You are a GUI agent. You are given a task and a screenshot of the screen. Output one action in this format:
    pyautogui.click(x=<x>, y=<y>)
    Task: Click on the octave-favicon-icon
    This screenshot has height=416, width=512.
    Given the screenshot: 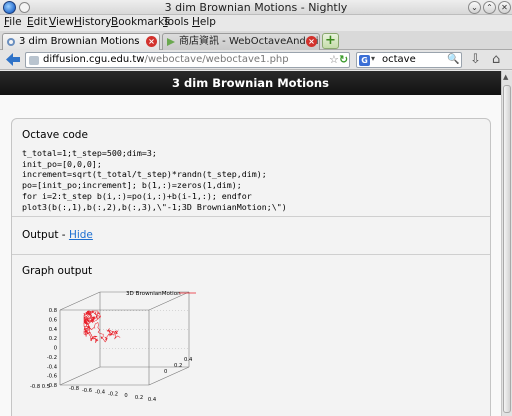 What is the action you would take?
    pyautogui.click(x=11, y=42)
    